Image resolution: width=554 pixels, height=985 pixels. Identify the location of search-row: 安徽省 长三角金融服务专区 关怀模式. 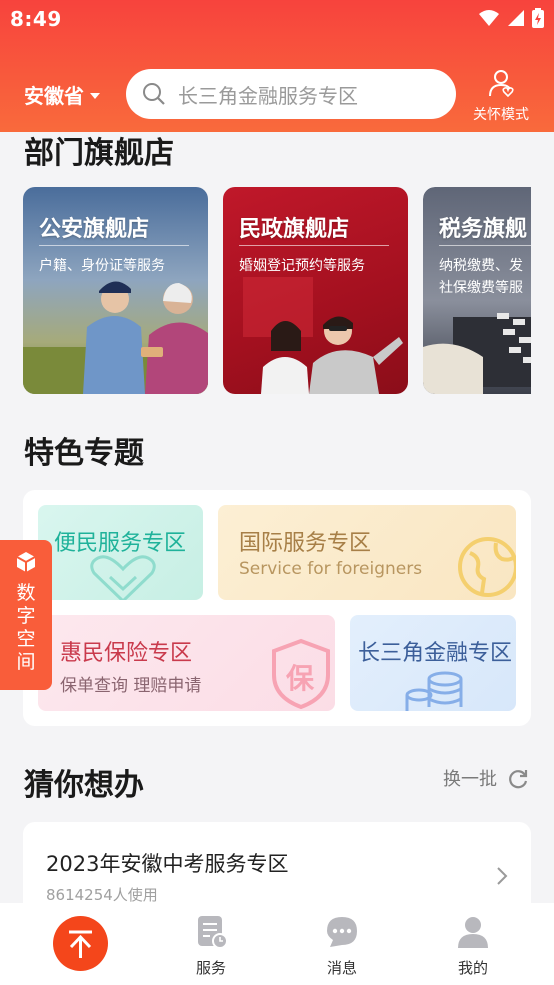
(277, 95).